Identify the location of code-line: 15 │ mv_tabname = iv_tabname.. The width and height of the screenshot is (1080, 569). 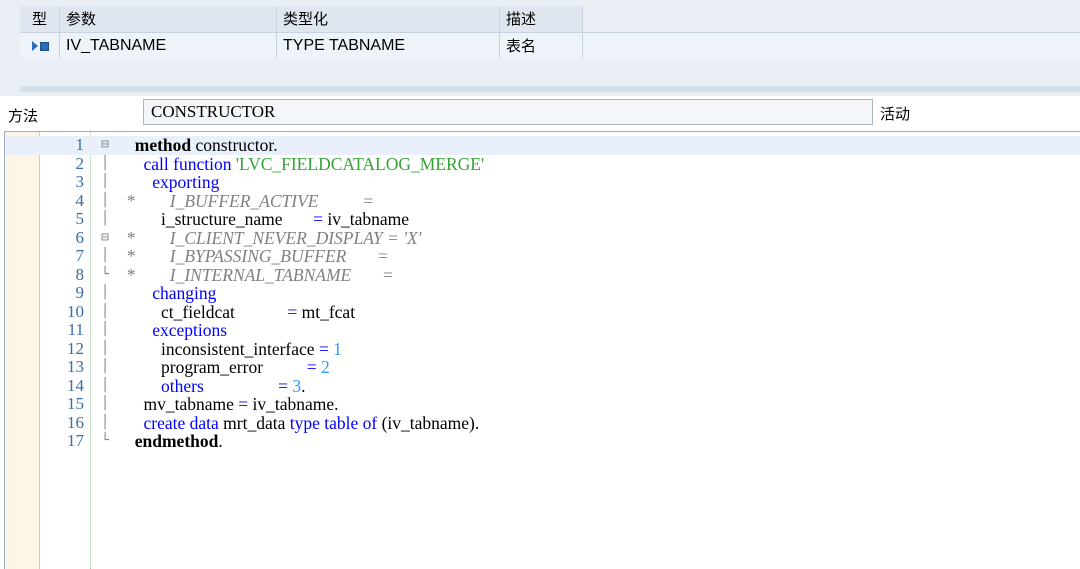
(542, 404).